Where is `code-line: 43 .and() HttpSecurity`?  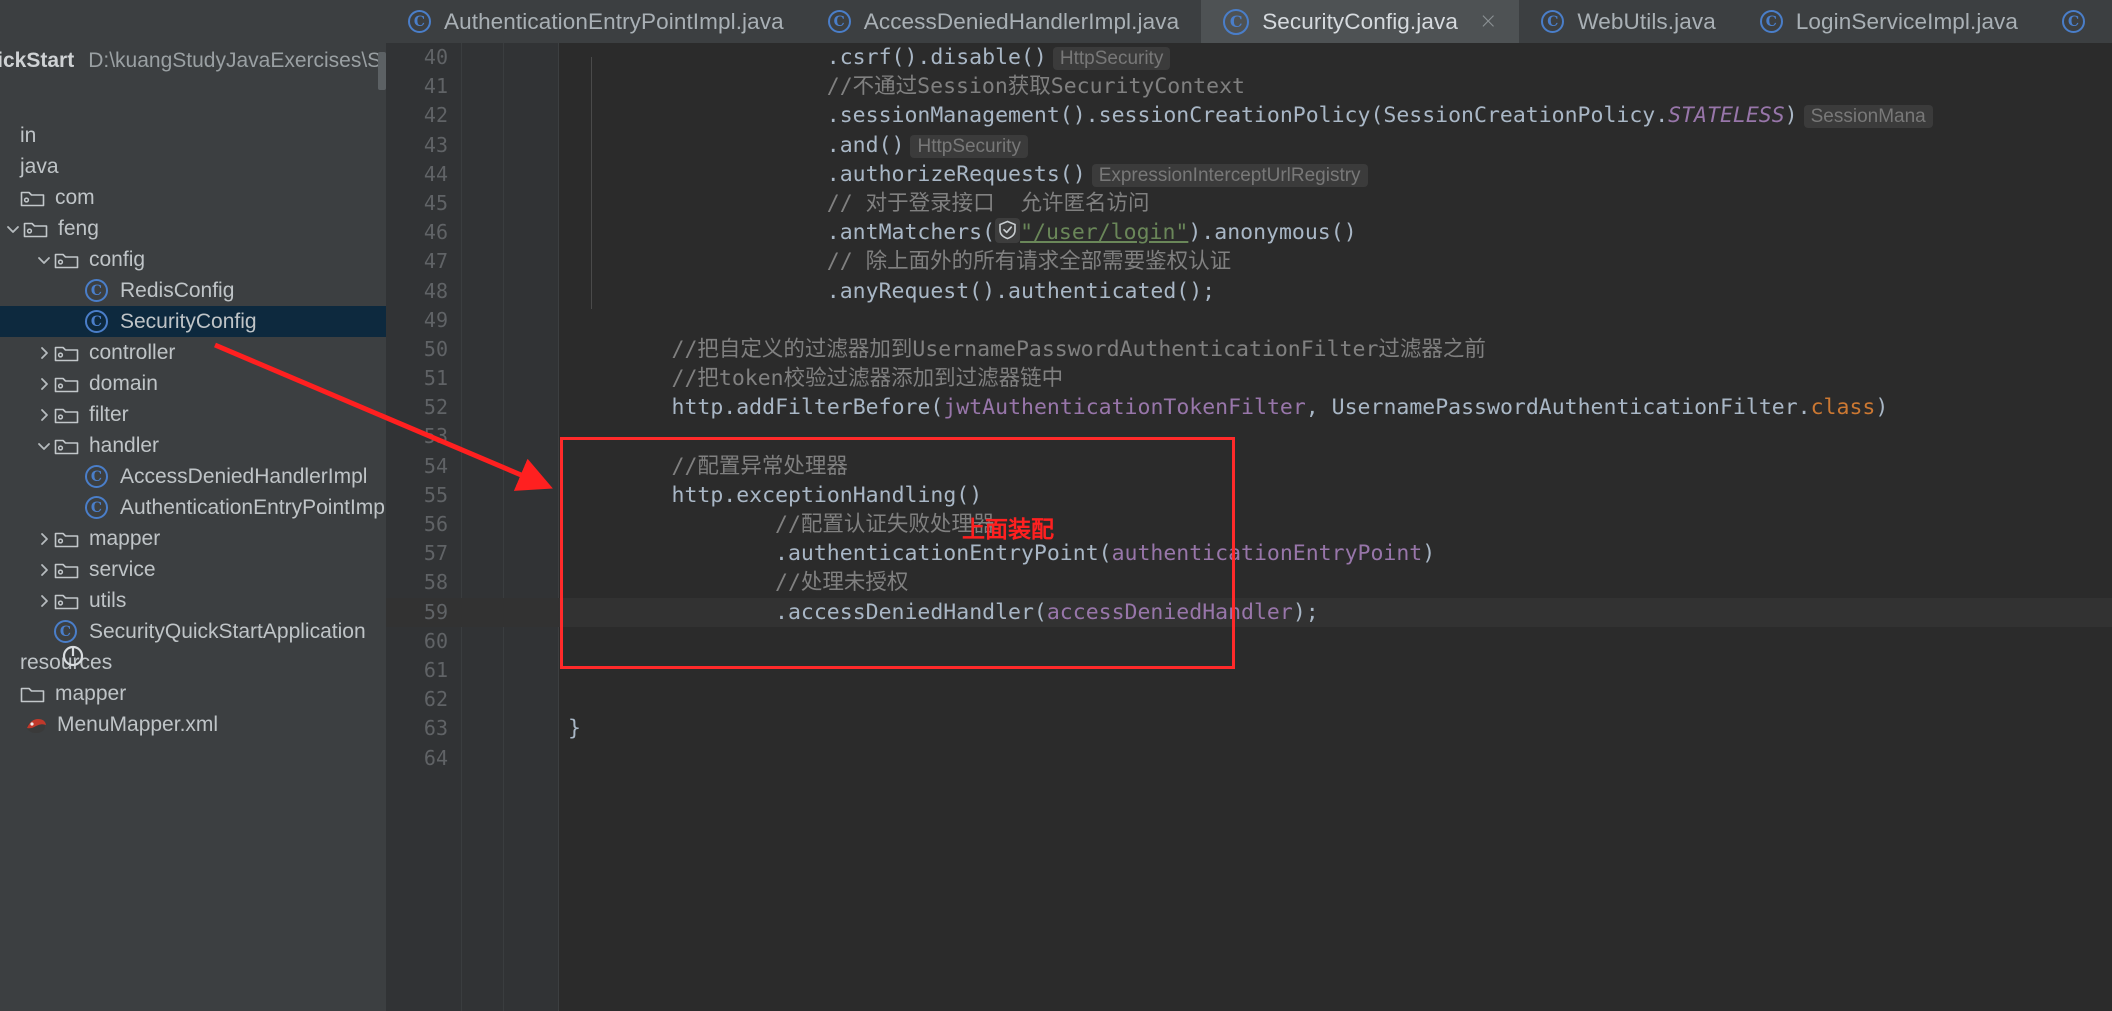
code-line: 43 .and() HttpSecurity is located at coordinates (1249, 145).